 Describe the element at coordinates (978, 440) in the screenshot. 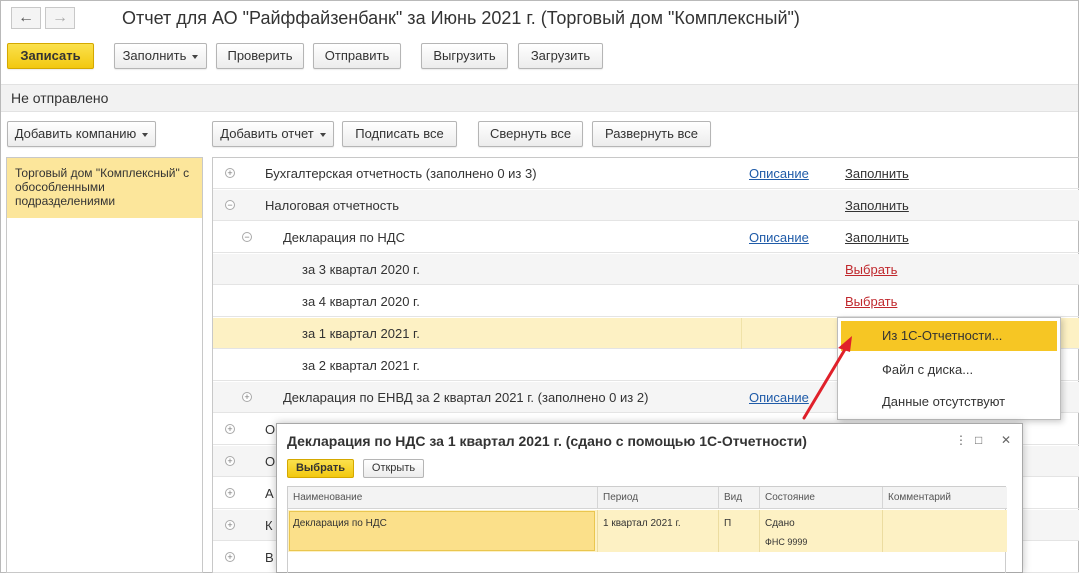

I see `maximize-icon: □` at that location.